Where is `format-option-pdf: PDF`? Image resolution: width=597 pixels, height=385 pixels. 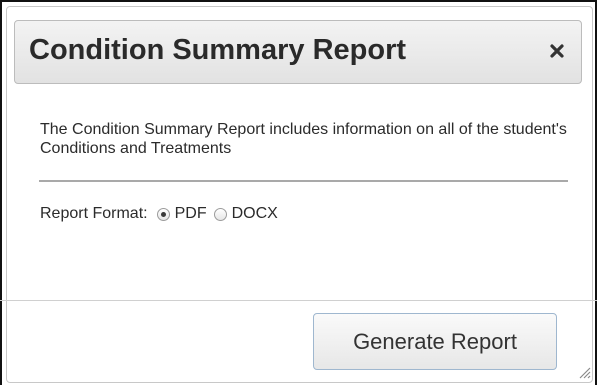
format-option-pdf: PDF is located at coordinates (181, 214).